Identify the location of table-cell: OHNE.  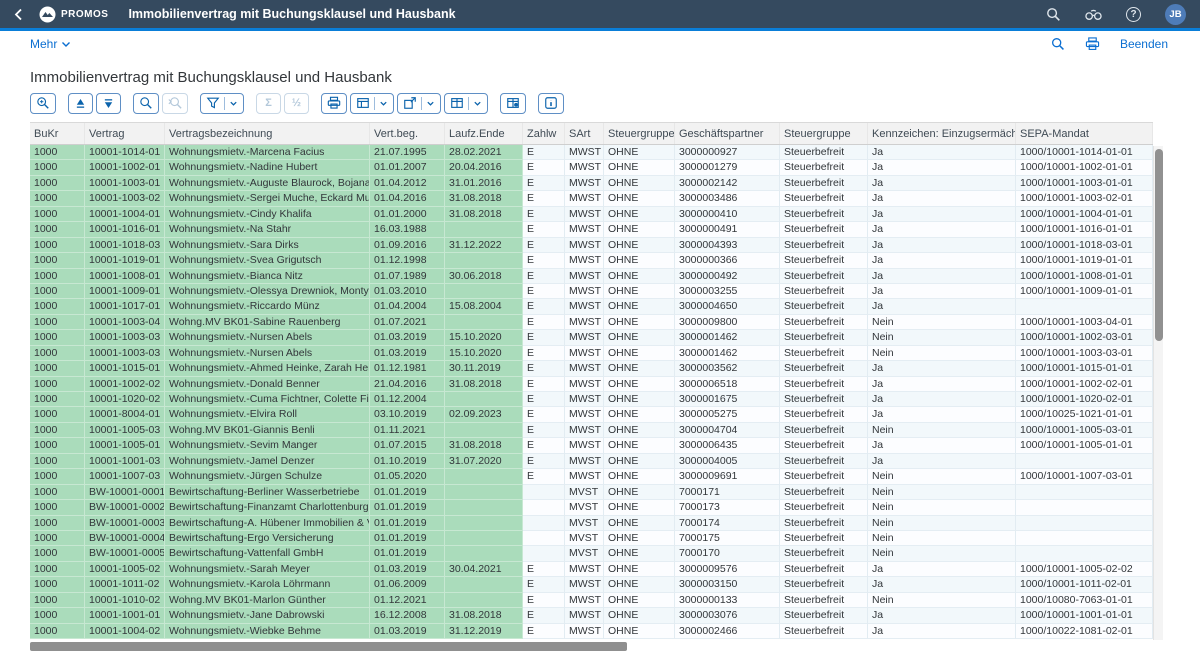
(639, 461).